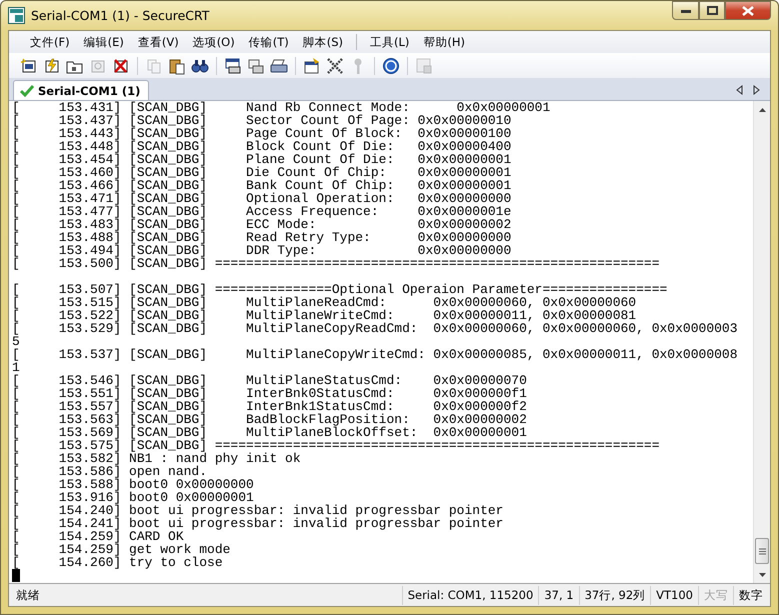  What do you see at coordinates (120, 15) in the screenshot?
I see `window-title: Serial-COM1 (1) - SecureCRT` at bounding box center [120, 15].